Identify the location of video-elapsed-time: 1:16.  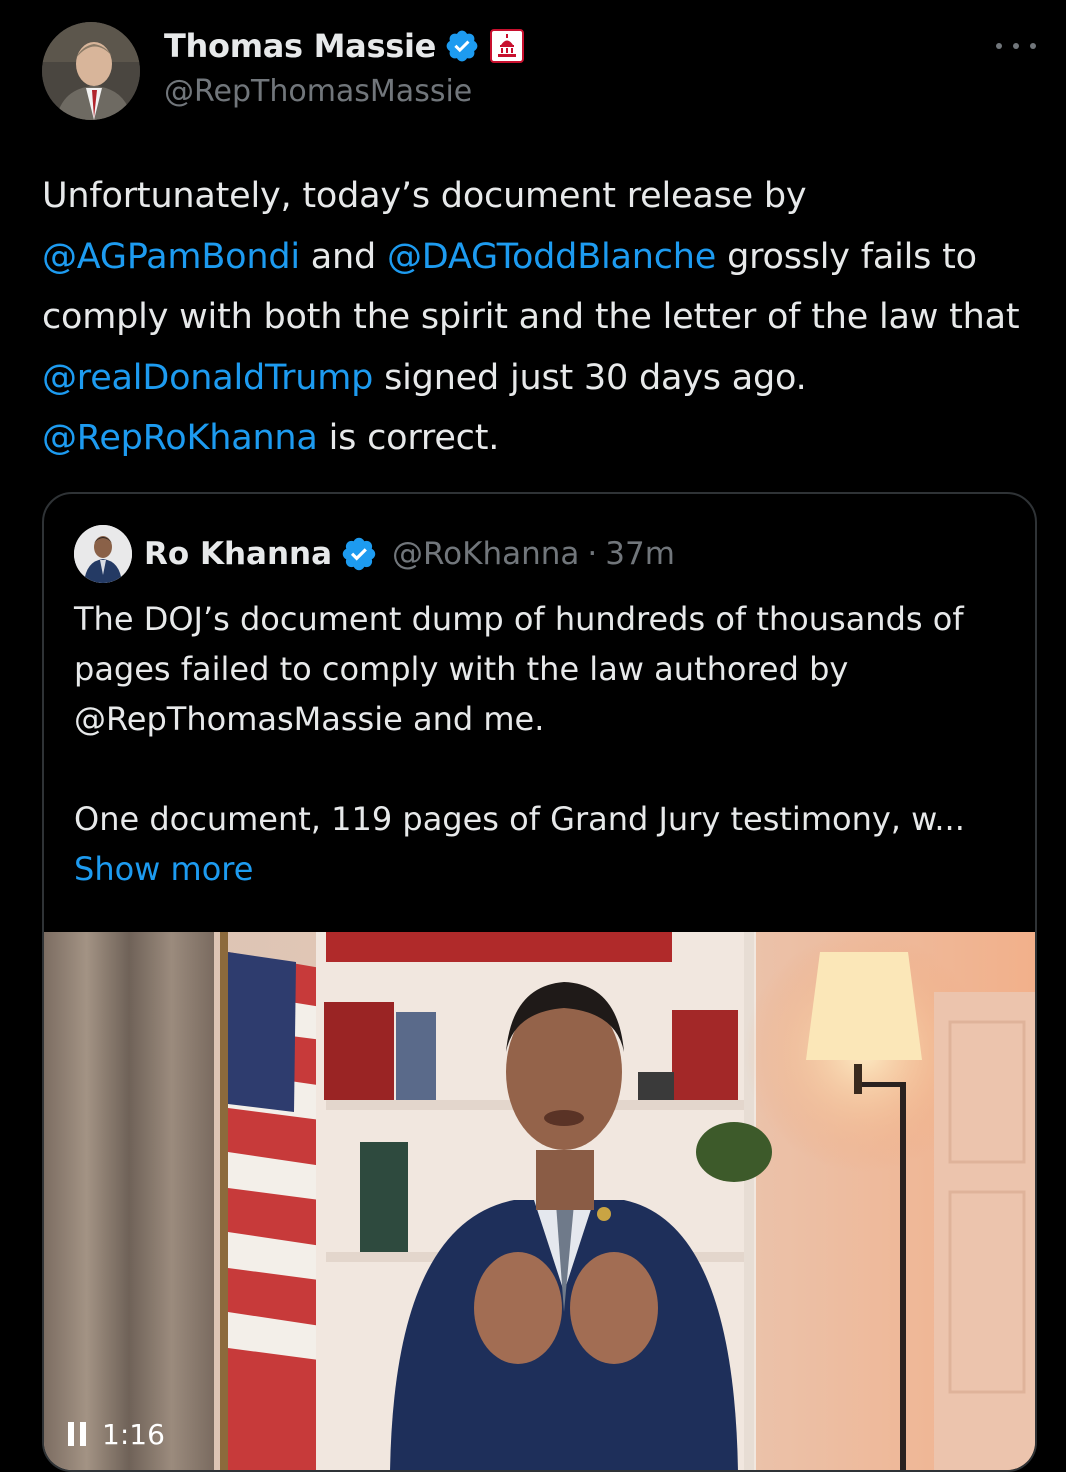
(133, 1434).